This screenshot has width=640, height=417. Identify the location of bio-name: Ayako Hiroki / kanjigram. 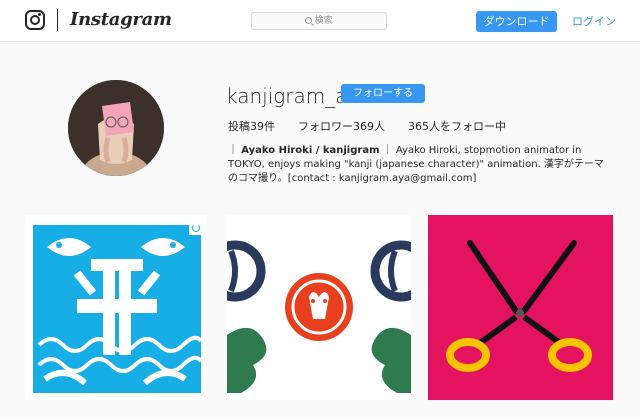
(310, 150).